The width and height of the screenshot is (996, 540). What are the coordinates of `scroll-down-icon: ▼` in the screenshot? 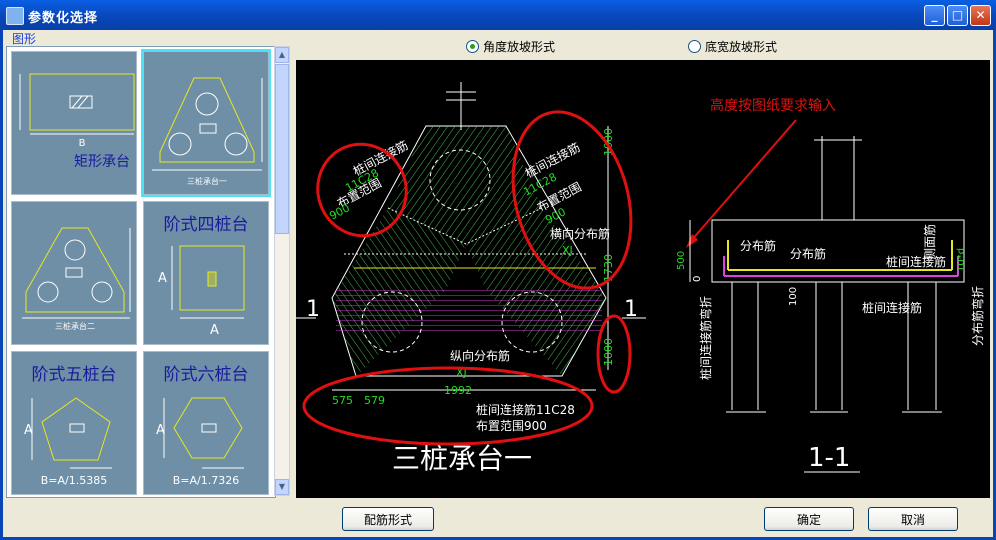 It's located at (282, 487).